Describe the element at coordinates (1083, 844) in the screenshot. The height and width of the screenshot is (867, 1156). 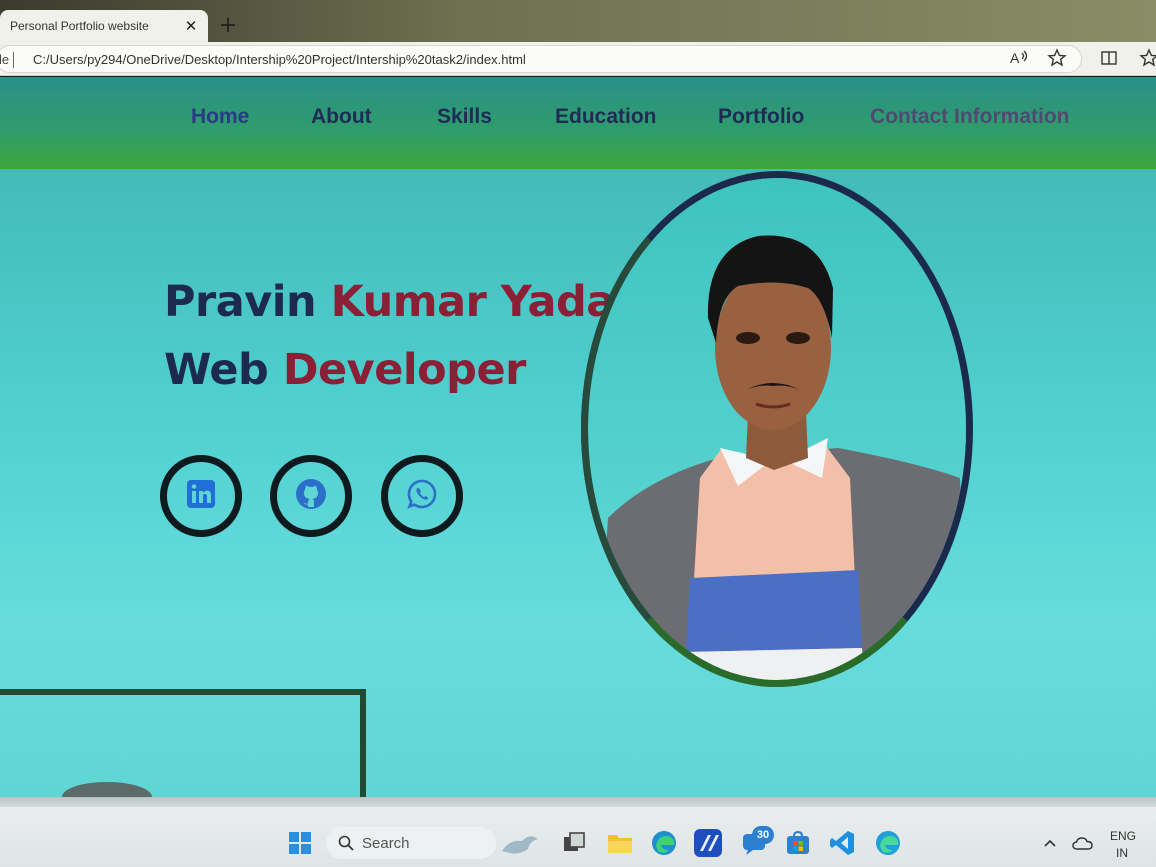
I see `onedrive-cloud-icon` at that location.